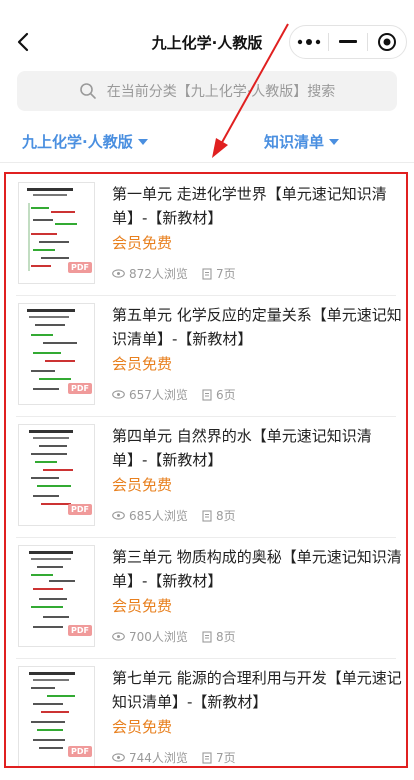 This screenshot has height=780, width=414. Describe the element at coordinates (87, 91) in the screenshot. I see `search-icon` at that location.